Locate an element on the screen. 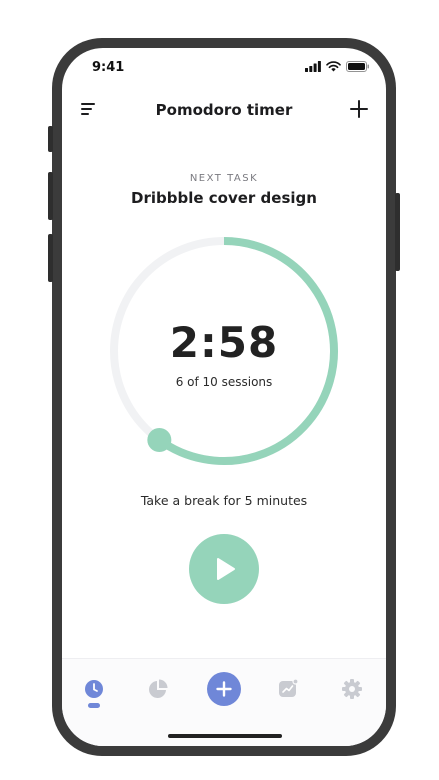  add-button is located at coordinates (224, 689).